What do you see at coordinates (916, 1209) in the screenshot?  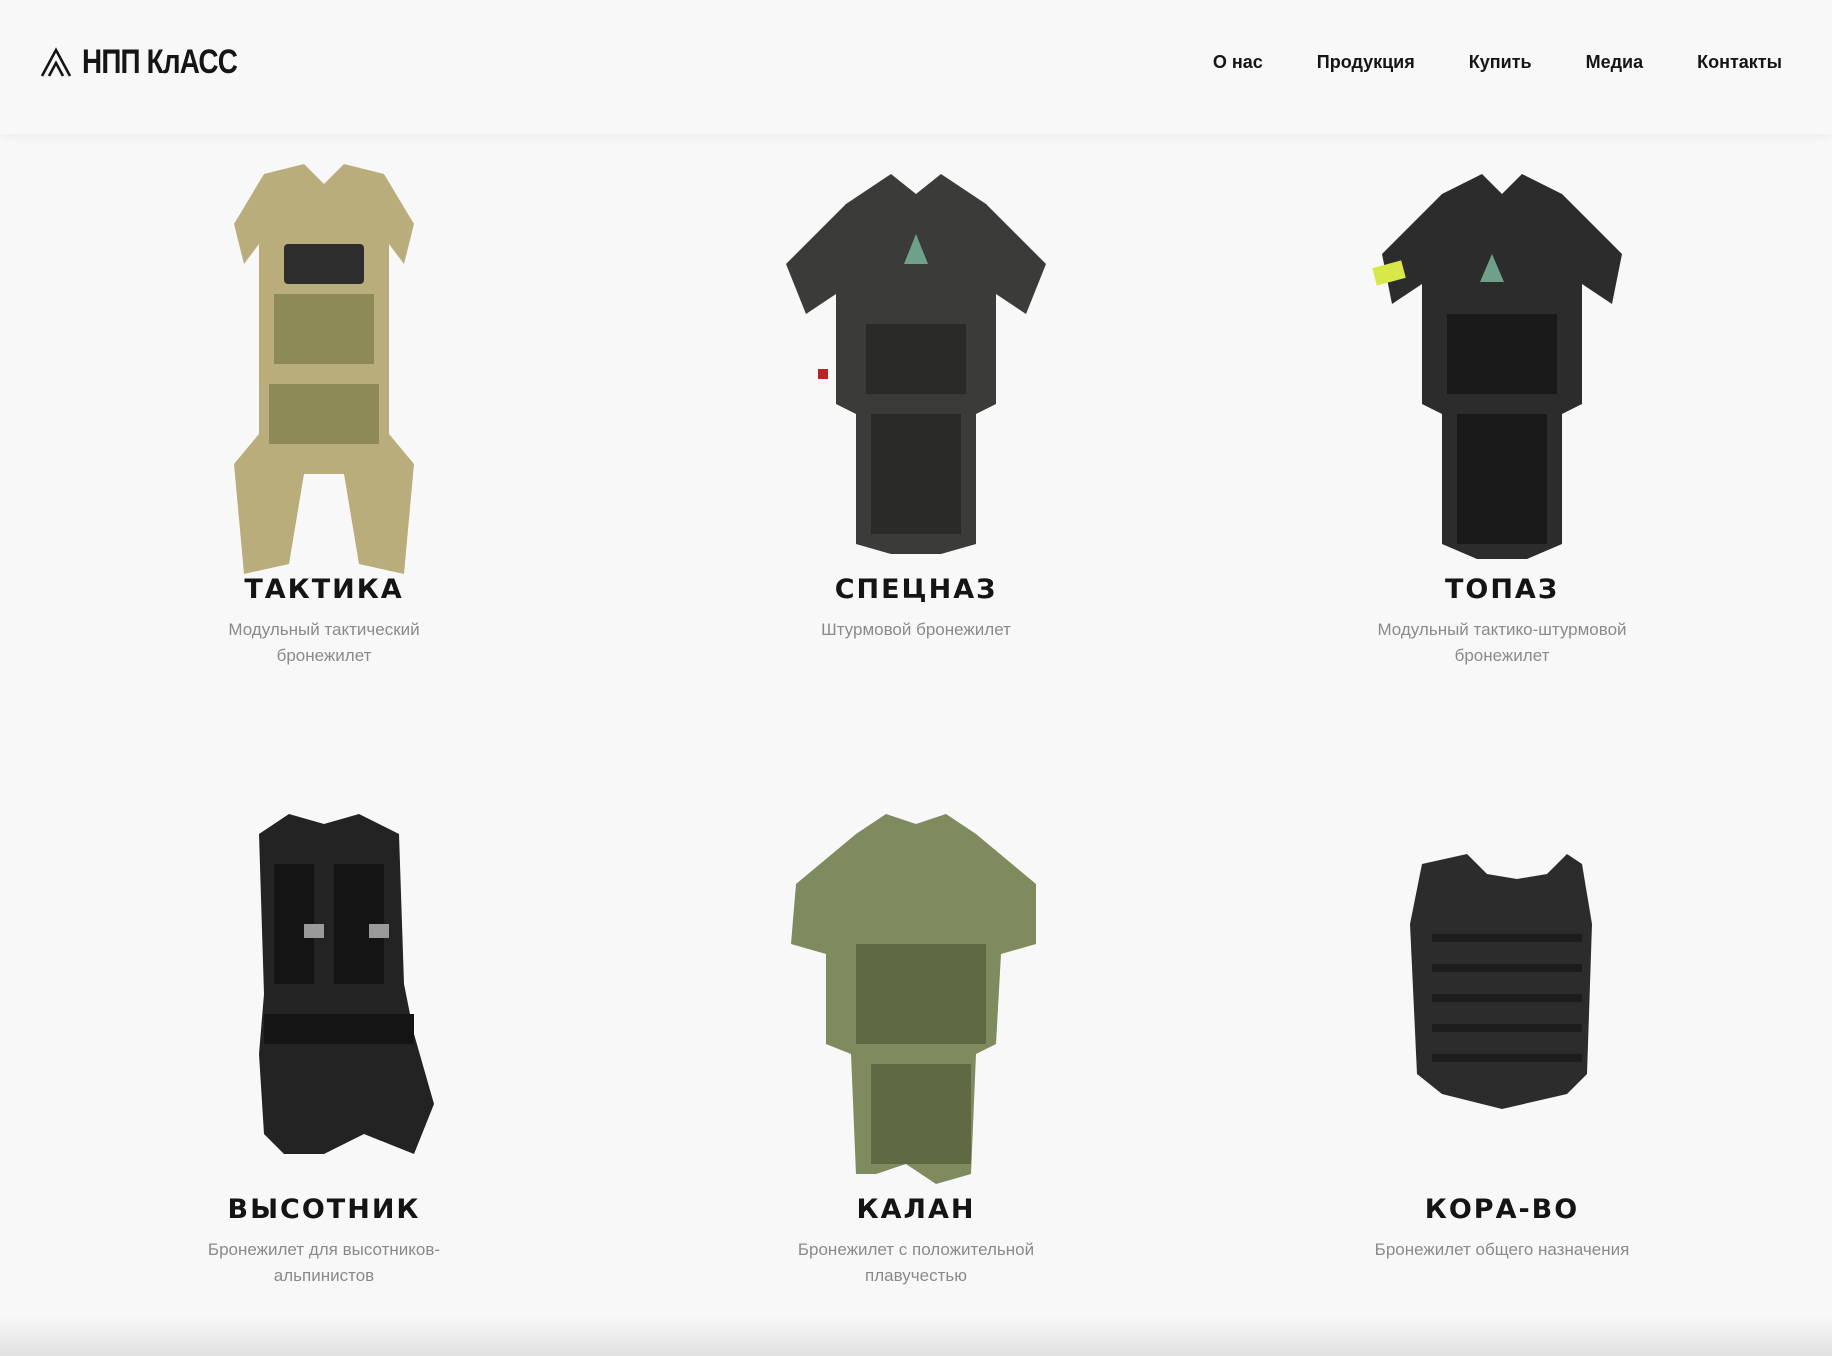 I see `product-title: КАЛАН` at bounding box center [916, 1209].